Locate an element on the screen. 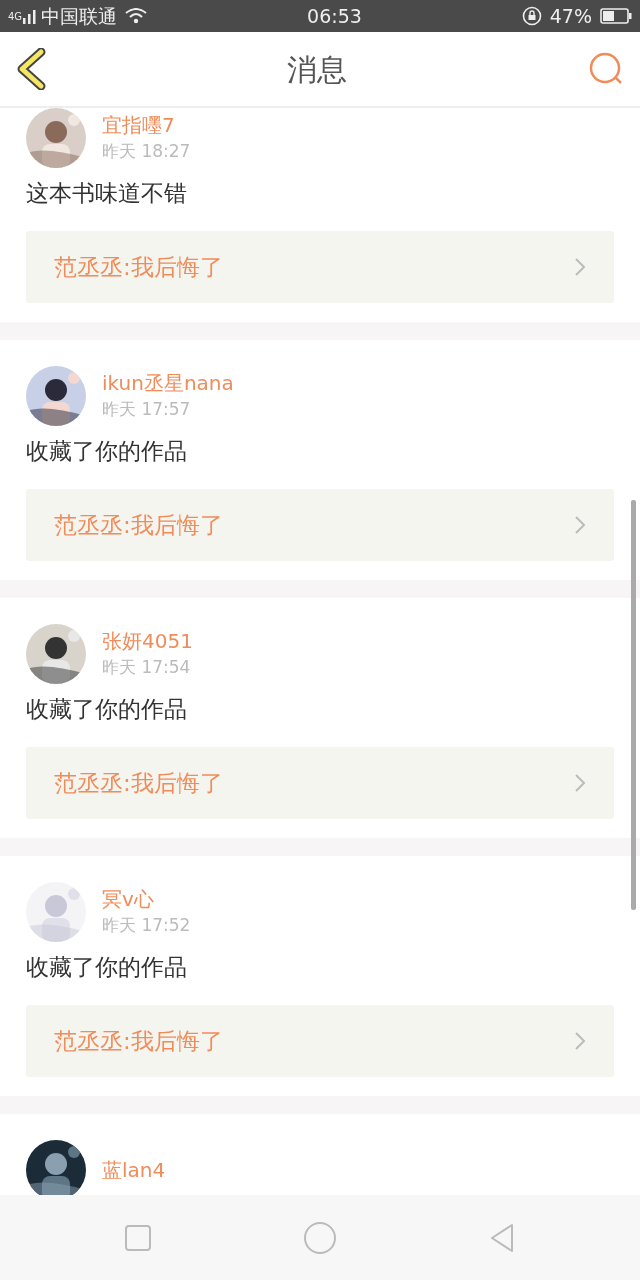 Image resolution: width=640 pixels, height=1280 pixels. battery-icon is located at coordinates (616, 16).